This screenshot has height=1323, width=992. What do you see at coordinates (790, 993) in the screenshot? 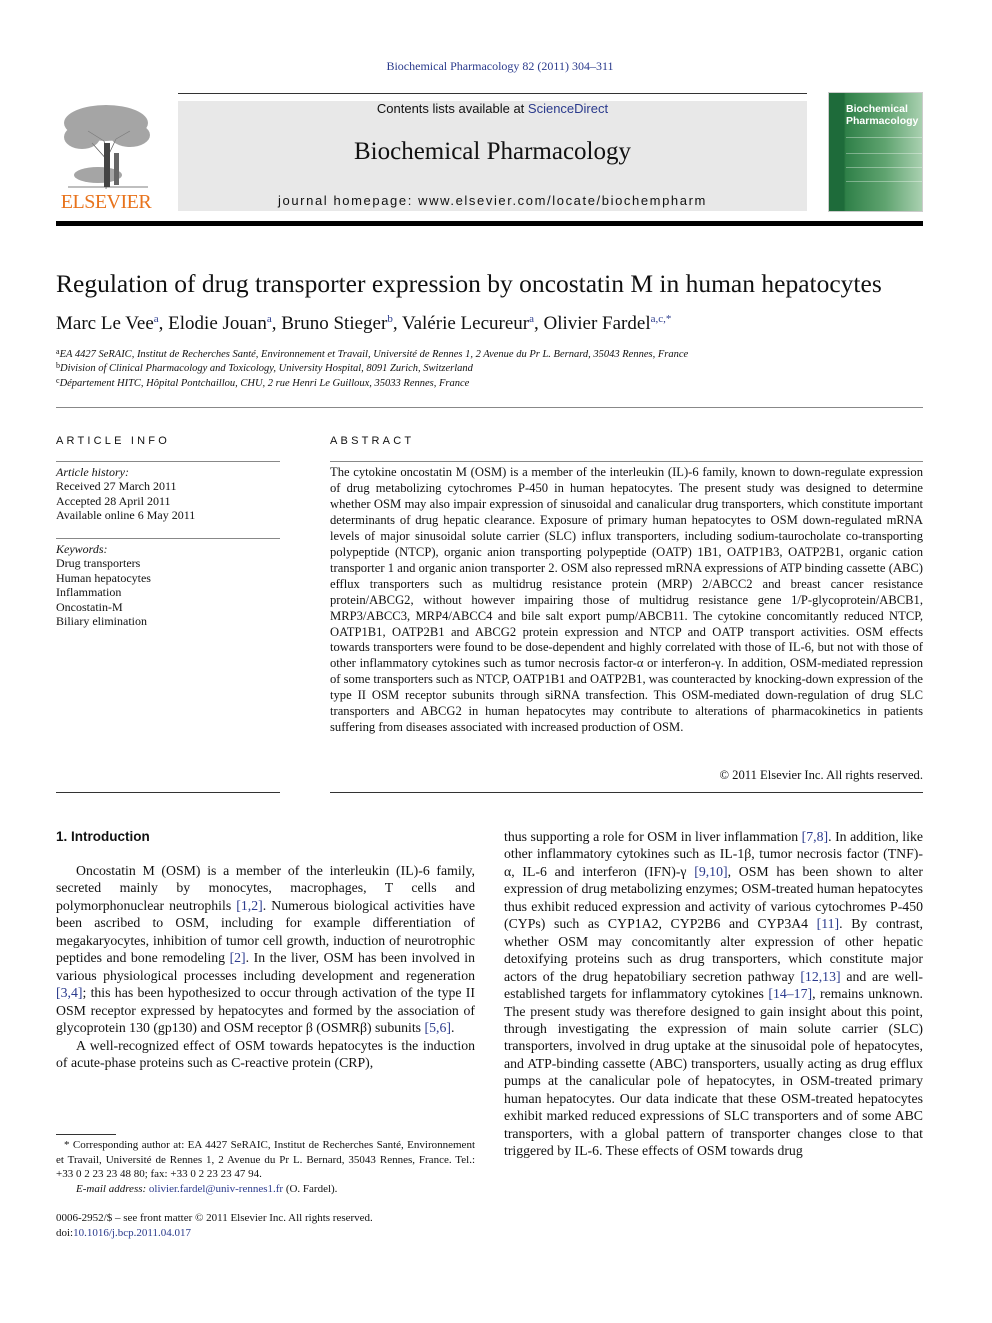
I see `citation-link: [14–17]` at bounding box center [790, 993].